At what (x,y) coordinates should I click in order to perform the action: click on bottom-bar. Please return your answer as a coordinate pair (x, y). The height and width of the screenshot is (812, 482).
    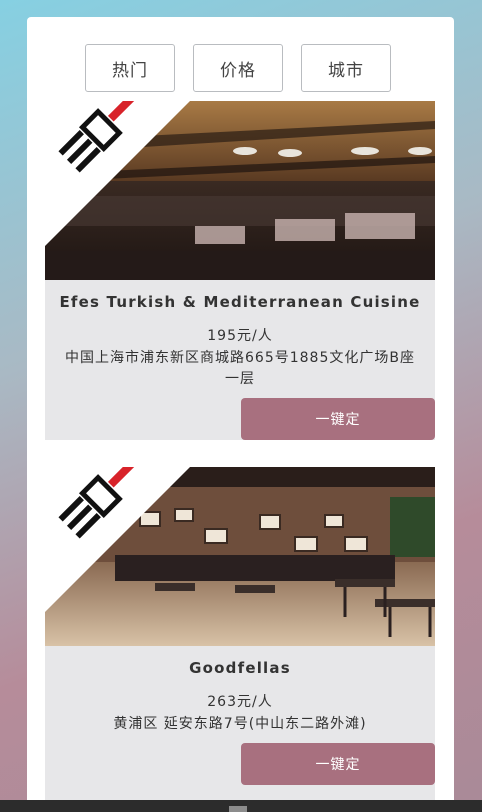
    Looking at the image, I should click on (241, 806).